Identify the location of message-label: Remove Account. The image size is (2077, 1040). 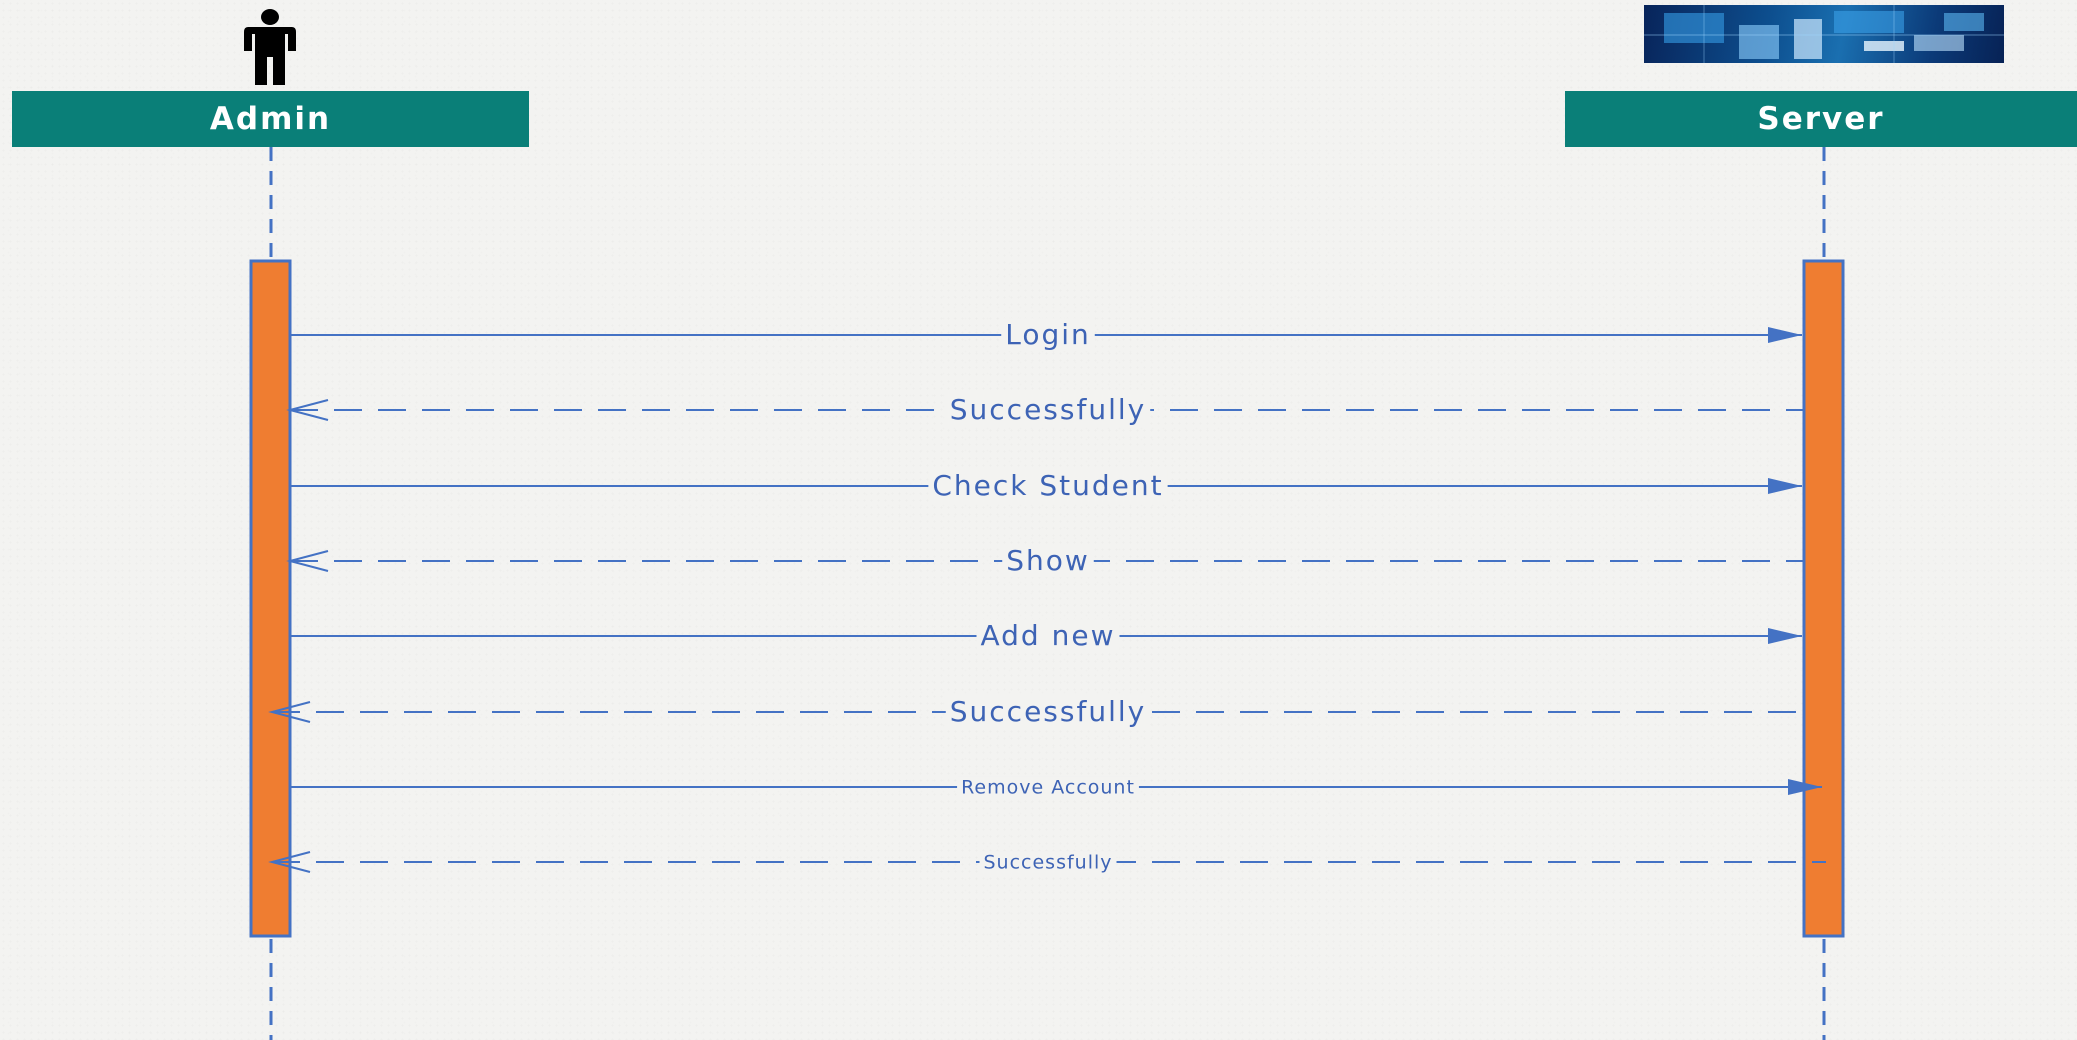
(1048, 787).